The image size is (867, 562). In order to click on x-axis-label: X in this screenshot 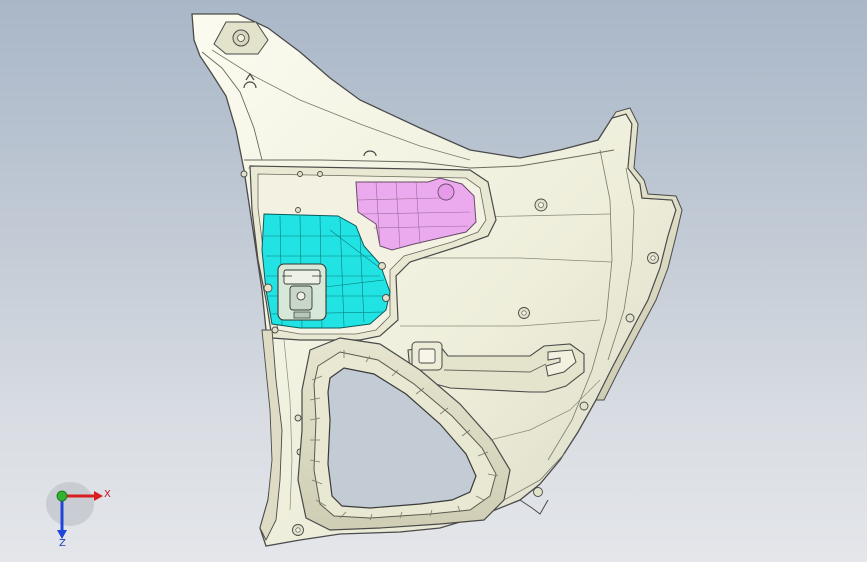, I will do `click(107, 494)`.